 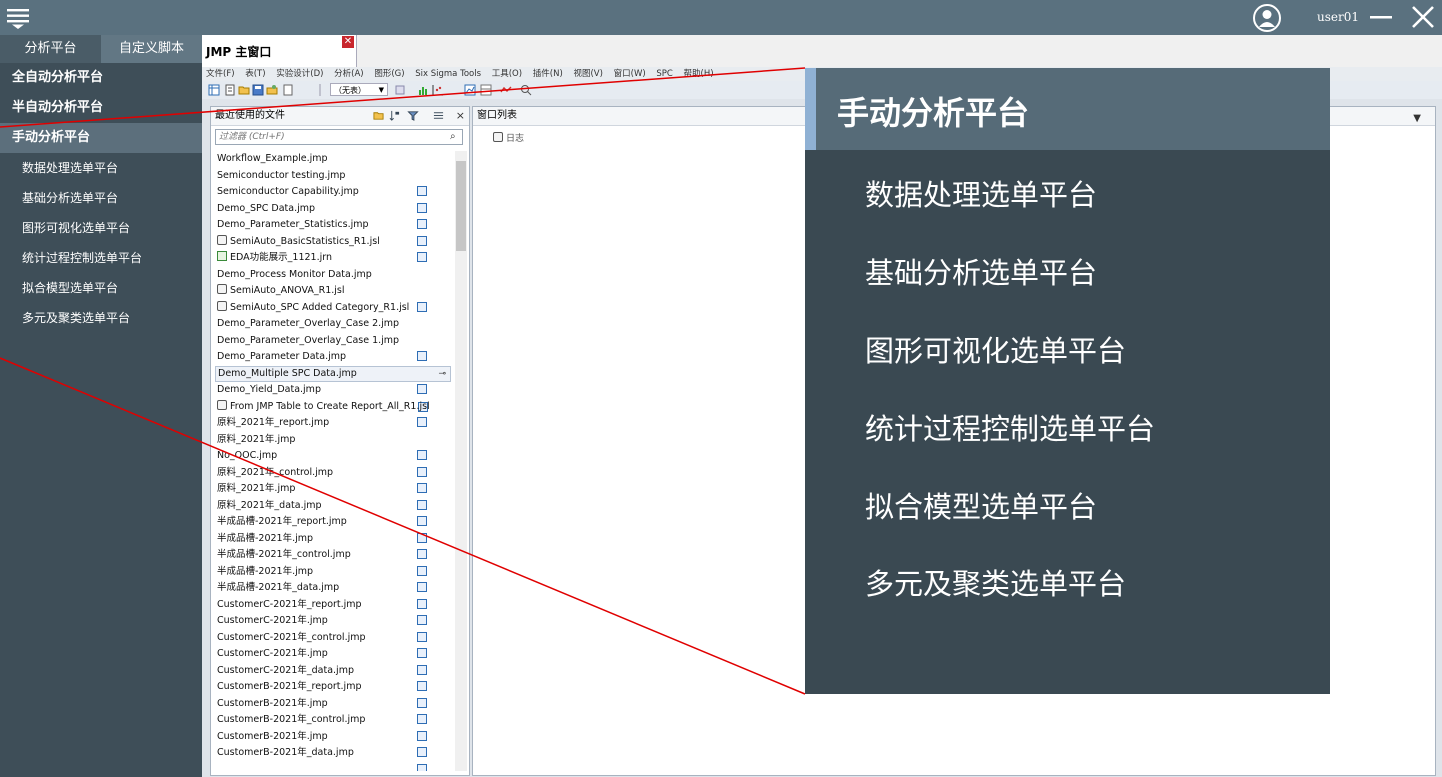 What do you see at coordinates (378, 115) in the screenshot?
I see `folder-open-icon` at bounding box center [378, 115].